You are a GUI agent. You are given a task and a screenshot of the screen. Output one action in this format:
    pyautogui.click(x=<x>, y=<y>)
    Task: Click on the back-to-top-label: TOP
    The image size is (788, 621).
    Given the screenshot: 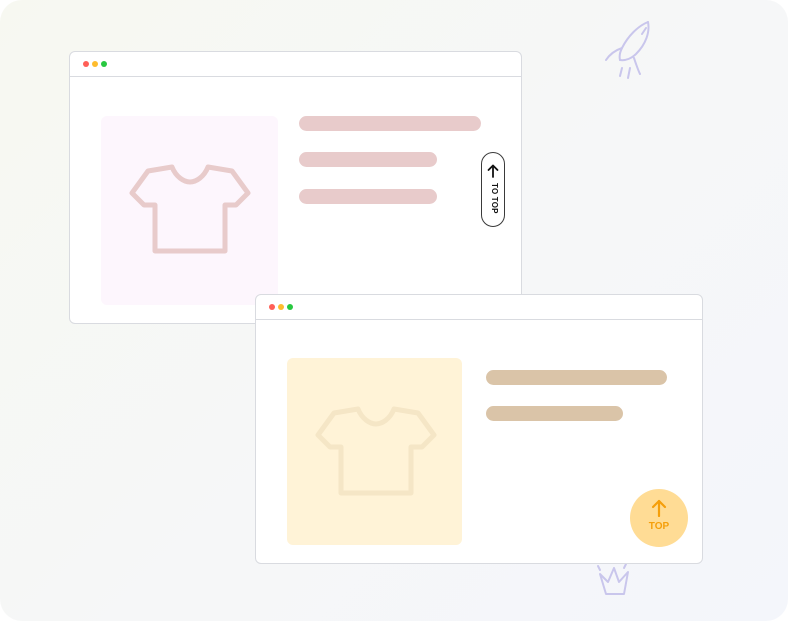 What is the action you would take?
    pyautogui.click(x=659, y=526)
    